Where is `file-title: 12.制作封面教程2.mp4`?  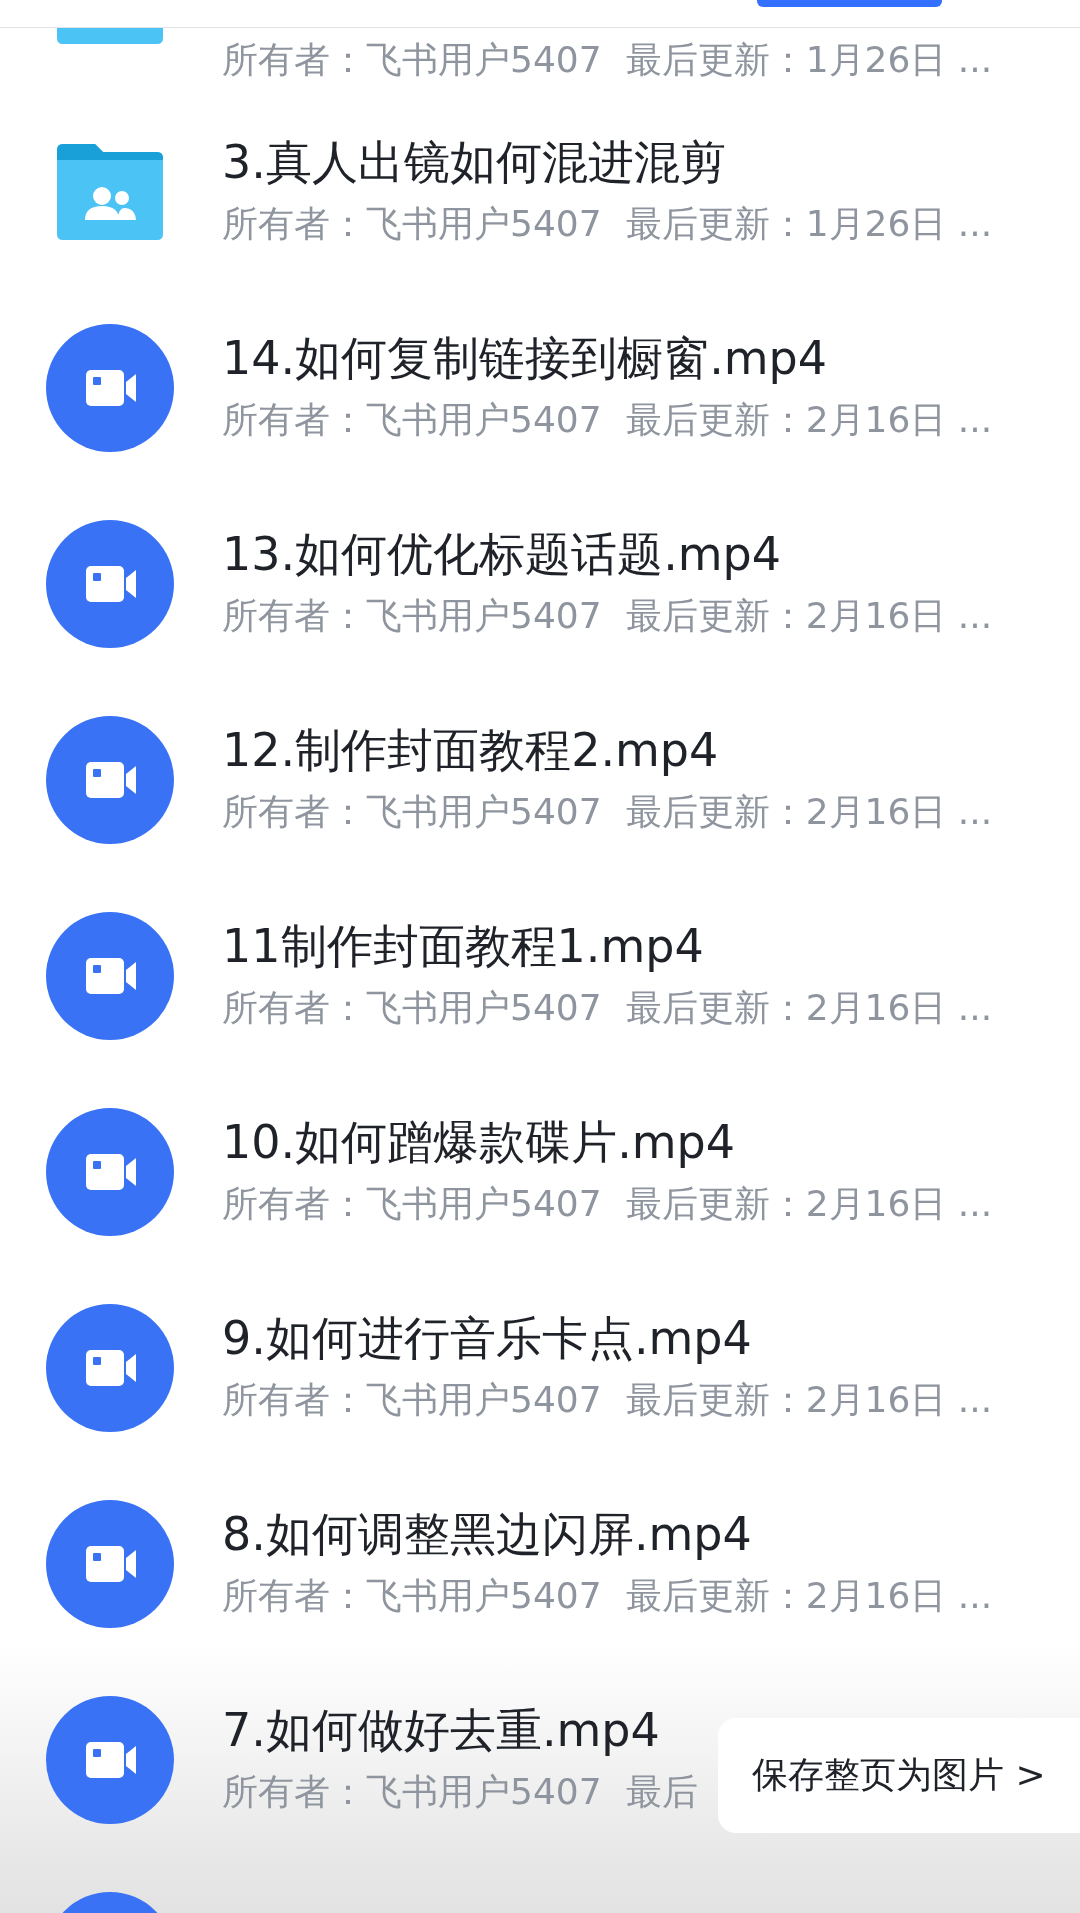
file-title: 12.制作封面教程2.mp4 is located at coordinates (607, 750).